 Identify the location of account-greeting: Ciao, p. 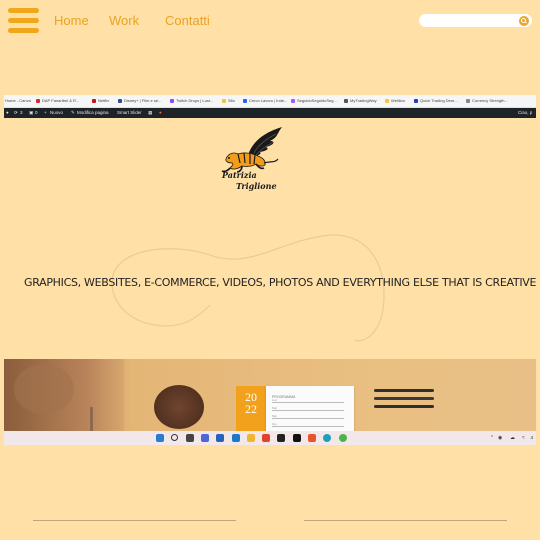
(525, 113).